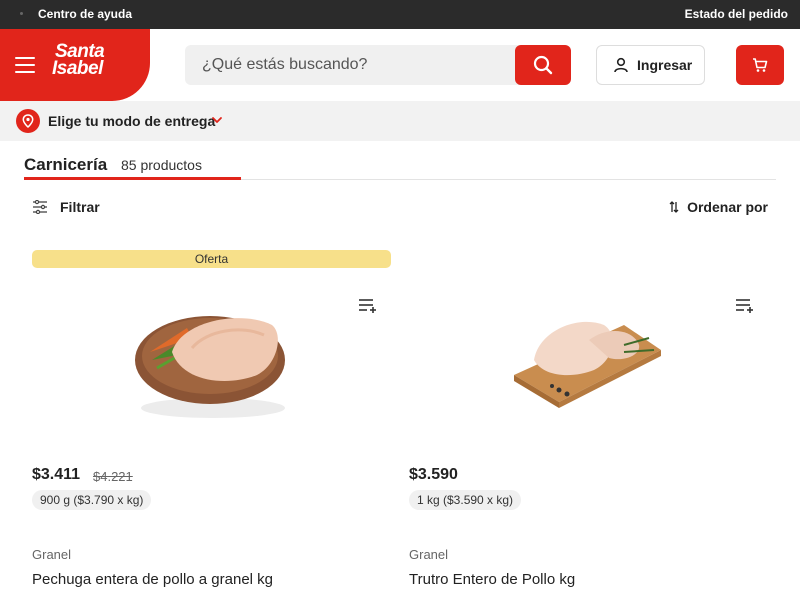  What do you see at coordinates (77, 68) in the screenshot?
I see `brand-line-2: Isabel` at bounding box center [77, 68].